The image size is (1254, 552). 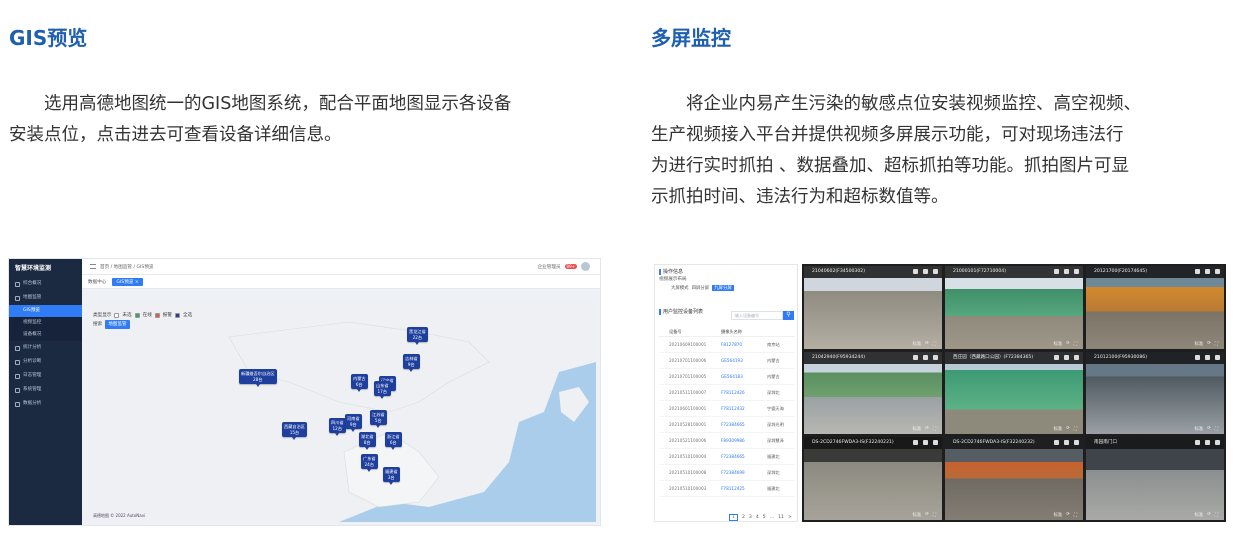 I want to click on table-row: 20210510100008 F72384699 深圳北, so click(x=727, y=473).